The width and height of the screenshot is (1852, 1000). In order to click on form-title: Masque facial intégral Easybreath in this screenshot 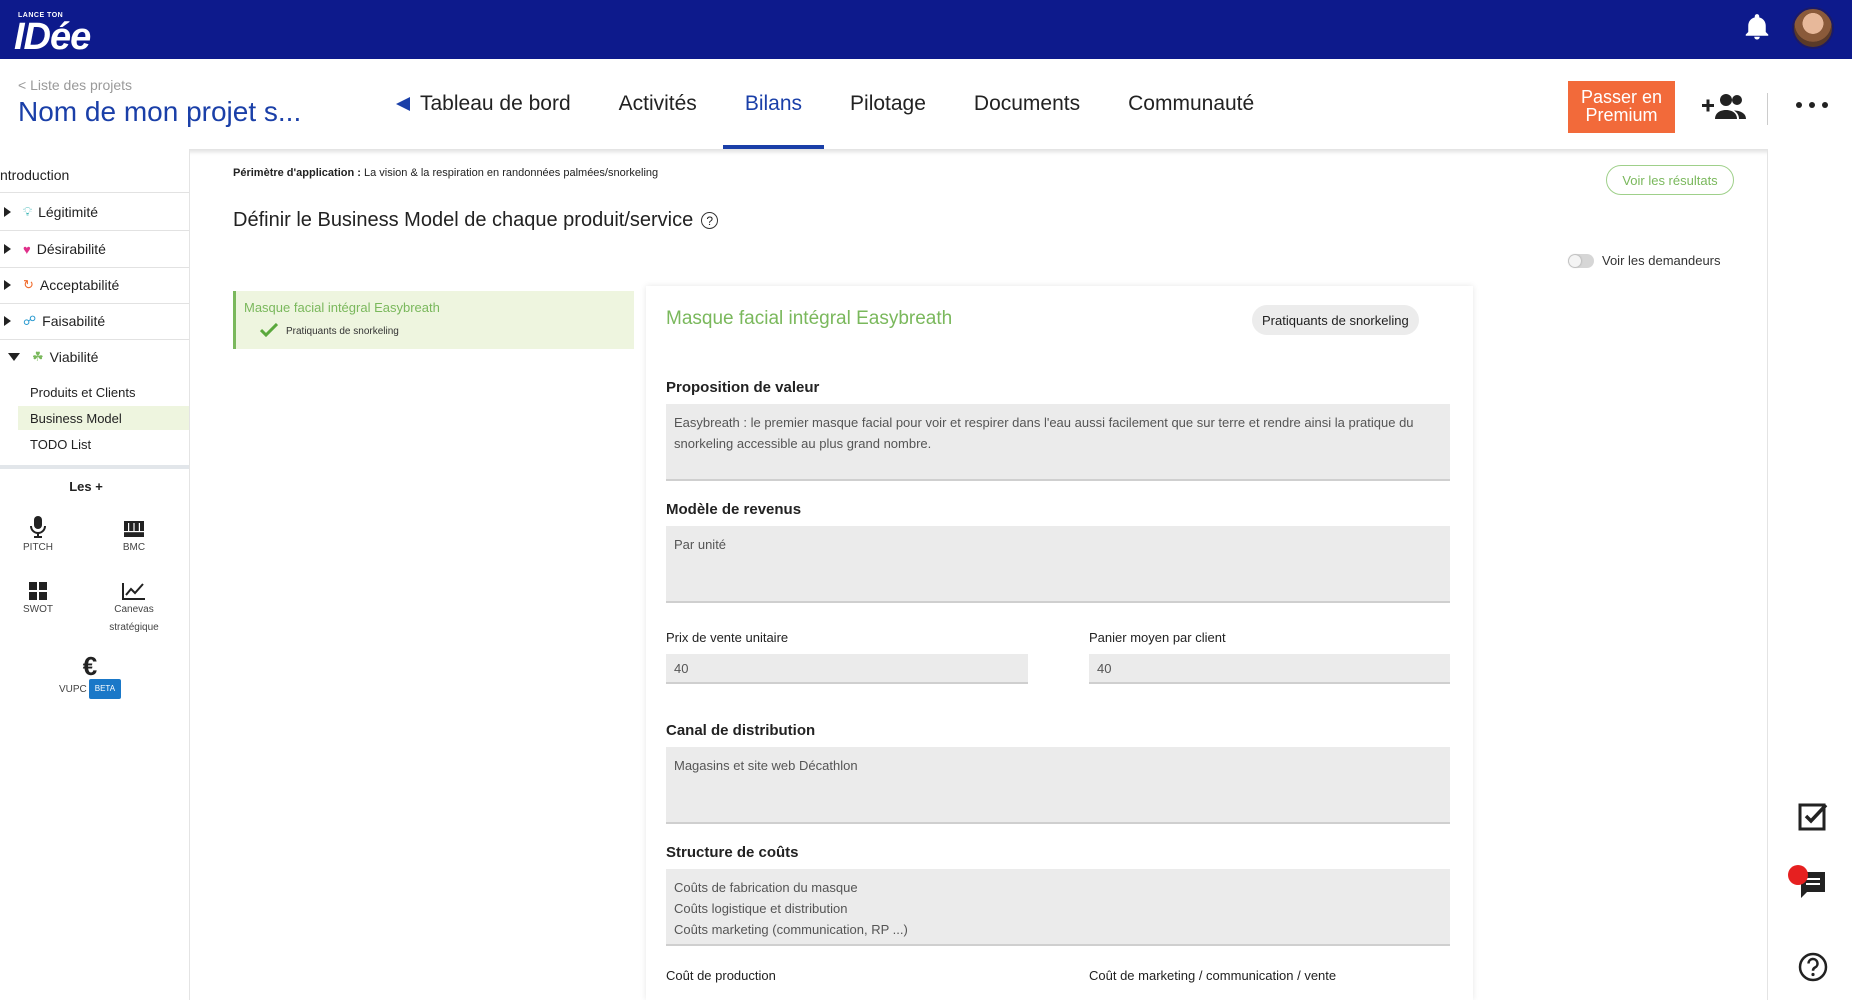, I will do `click(809, 318)`.